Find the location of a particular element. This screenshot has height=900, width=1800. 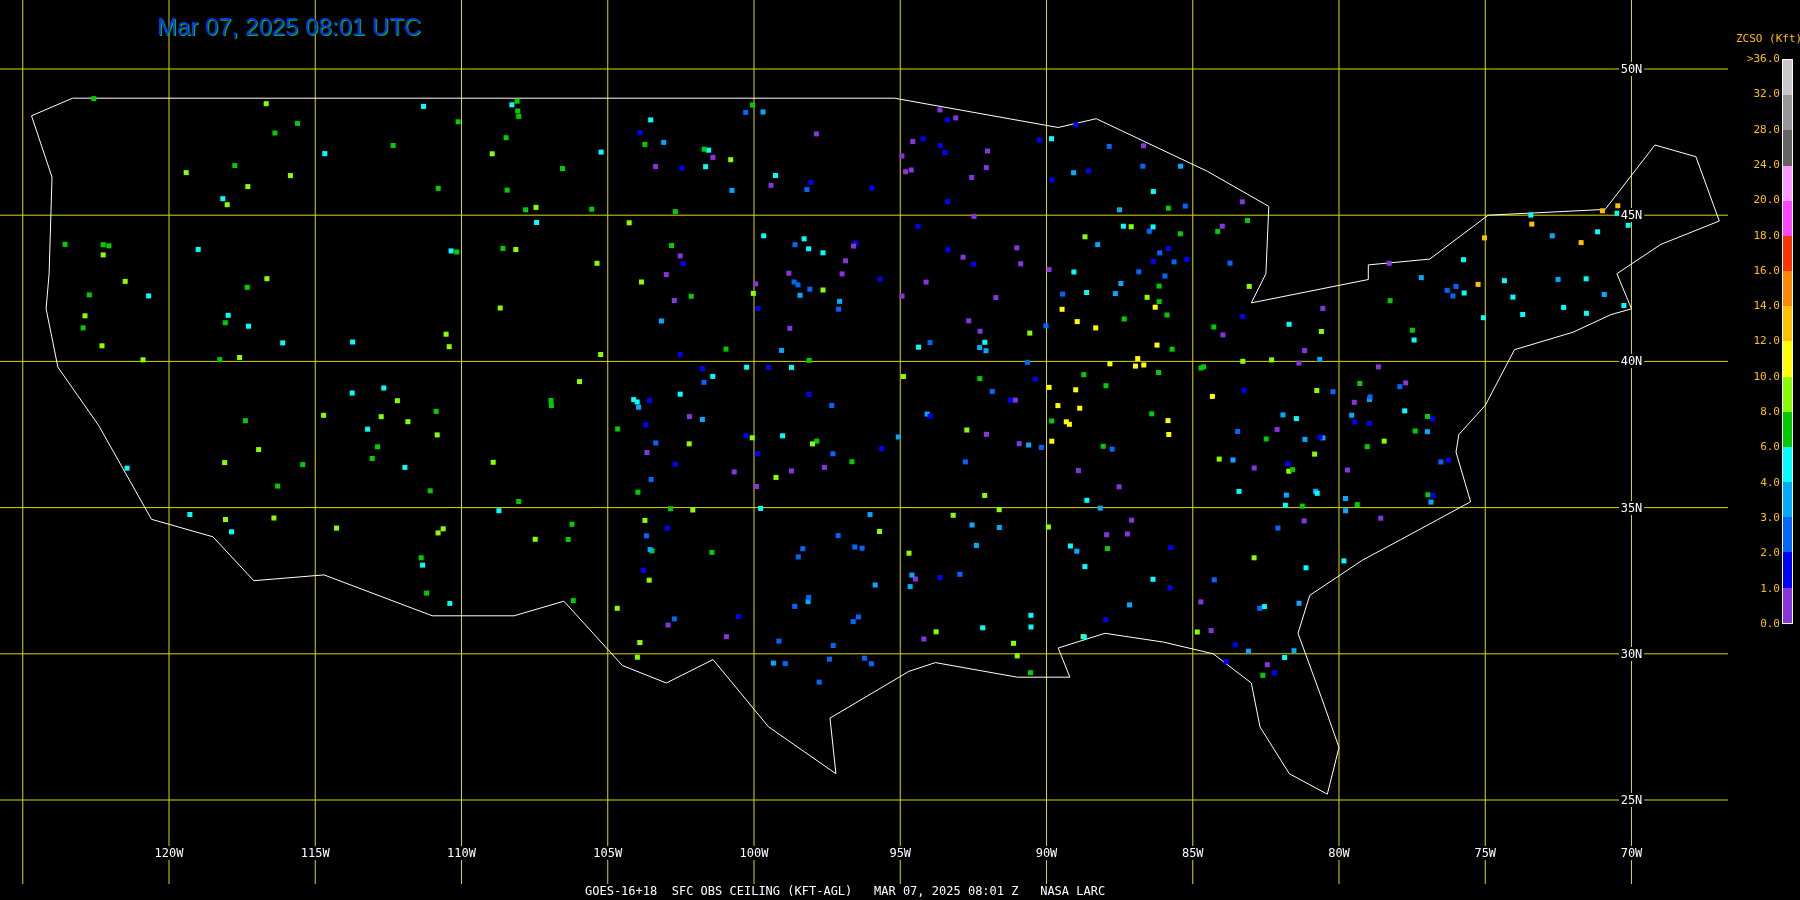

legend-label: 2.0 is located at coordinates (1770, 553).